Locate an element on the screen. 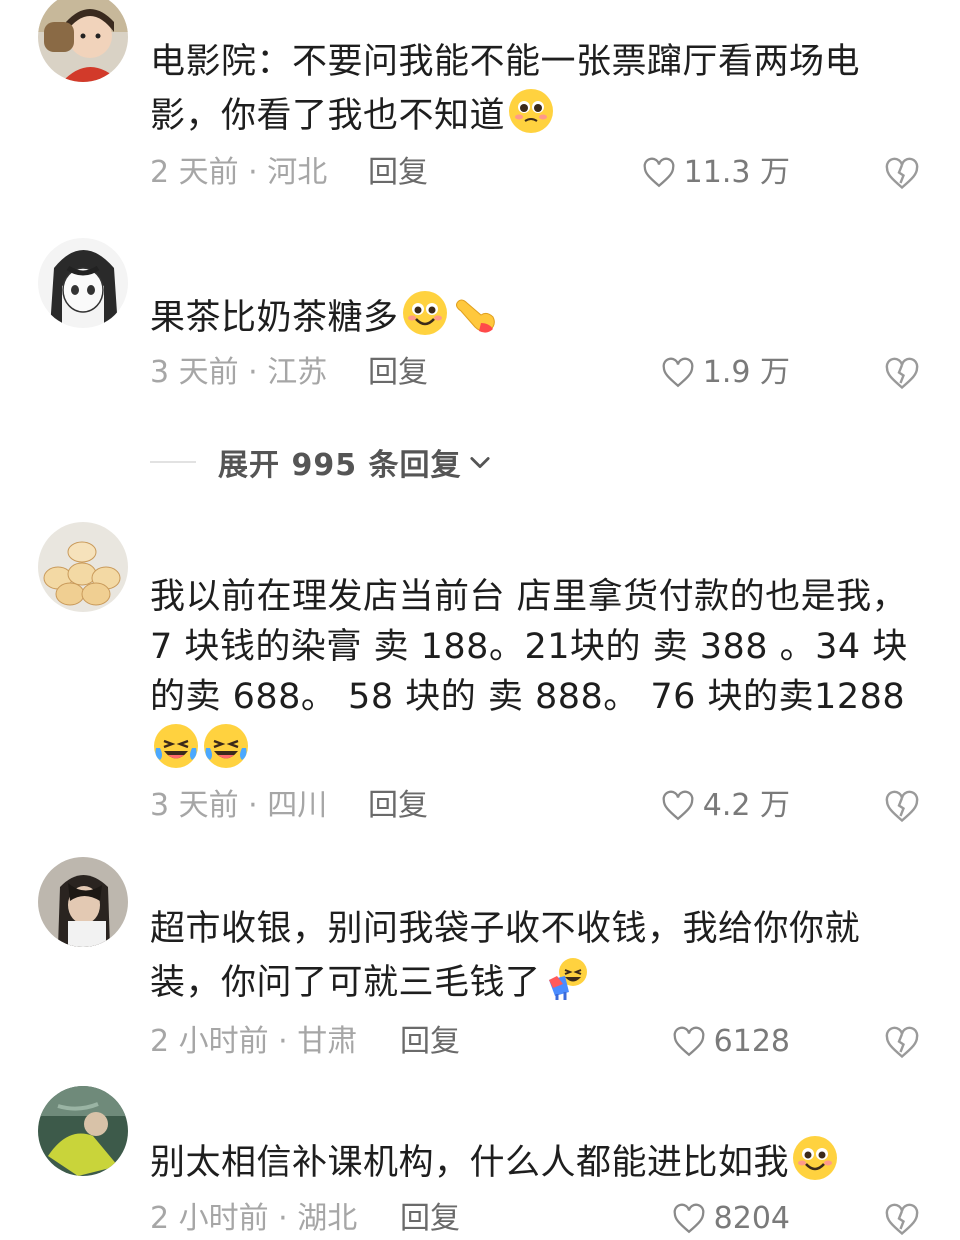  expand-replies-label: 展开 995 条回复 is located at coordinates (340, 465).